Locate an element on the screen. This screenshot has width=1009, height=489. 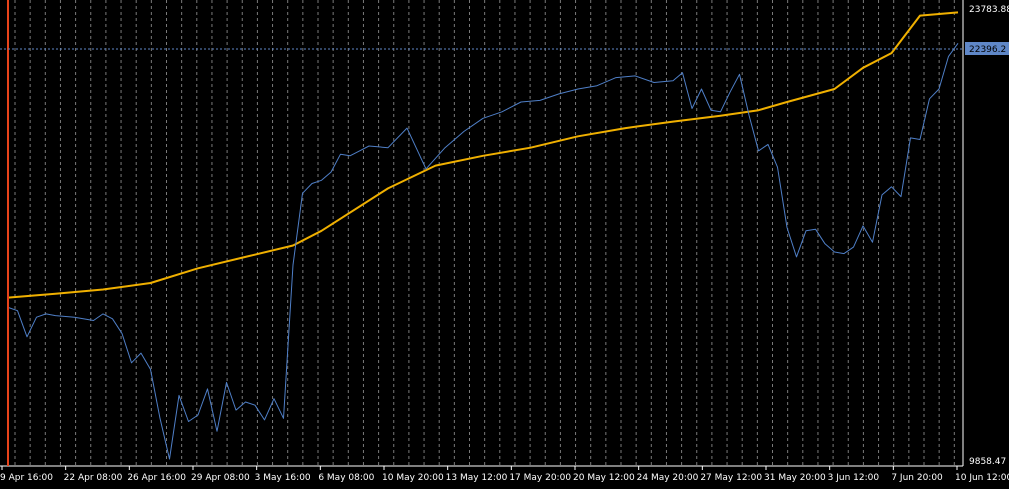
y-axis-bottom-label: 9858.47 is located at coordinates (987, 462).